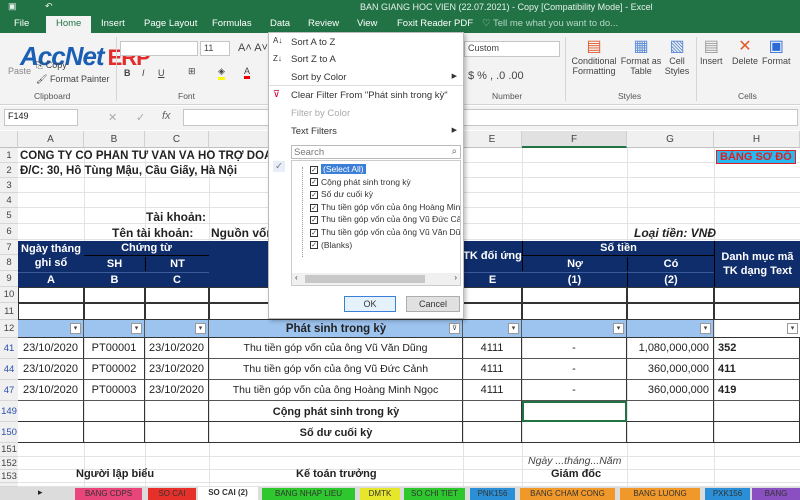  Describe the element at coordinates (594, 56) in the screenshot. I see `conditional-formatting-button: ▤ Conditional Formatting` at that location.